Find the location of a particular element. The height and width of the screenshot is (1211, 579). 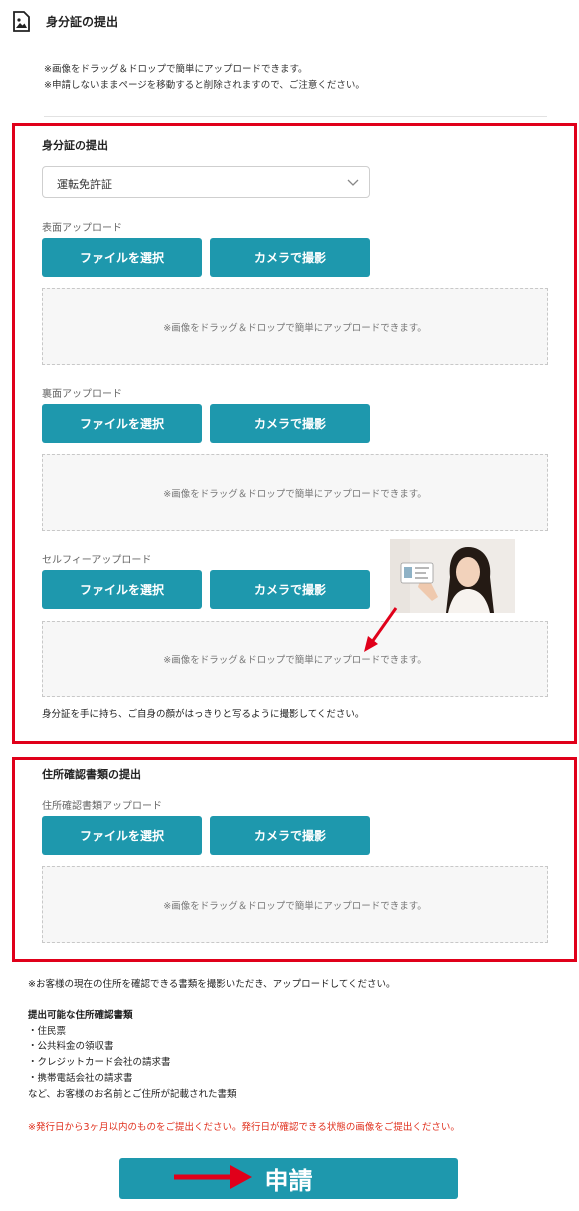

list-item: ・住民票 is located at coordinates (47, 1031).